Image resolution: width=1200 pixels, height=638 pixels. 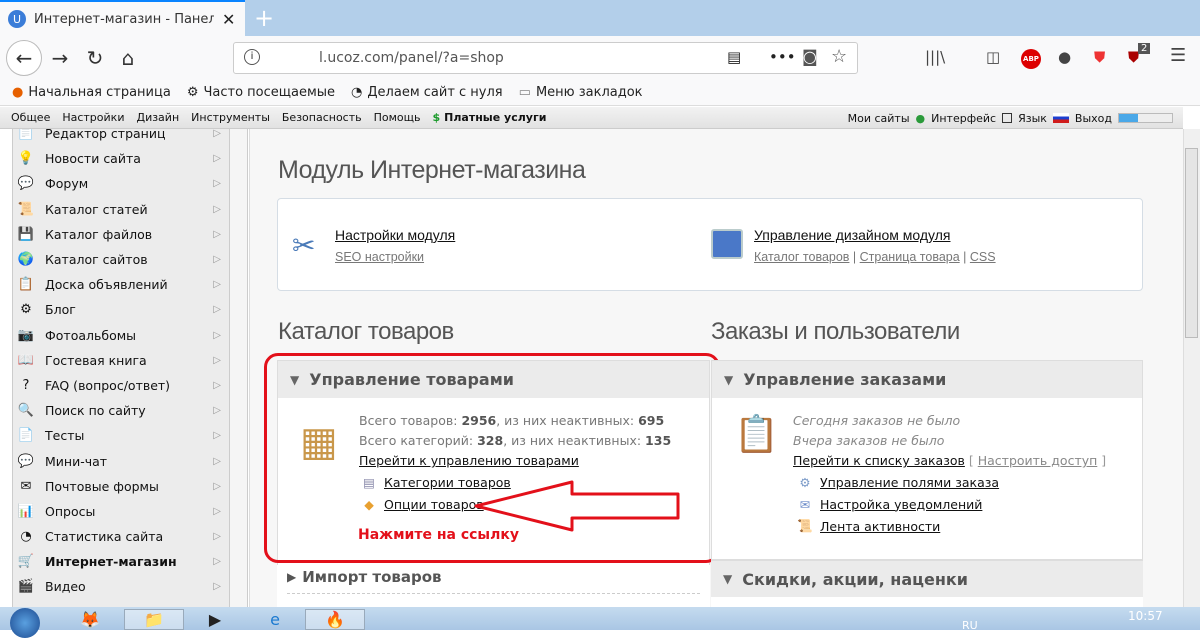 I want to click on bookmark-most-visited: ⚙Часто посещаемые, so click(x=261, y=92).